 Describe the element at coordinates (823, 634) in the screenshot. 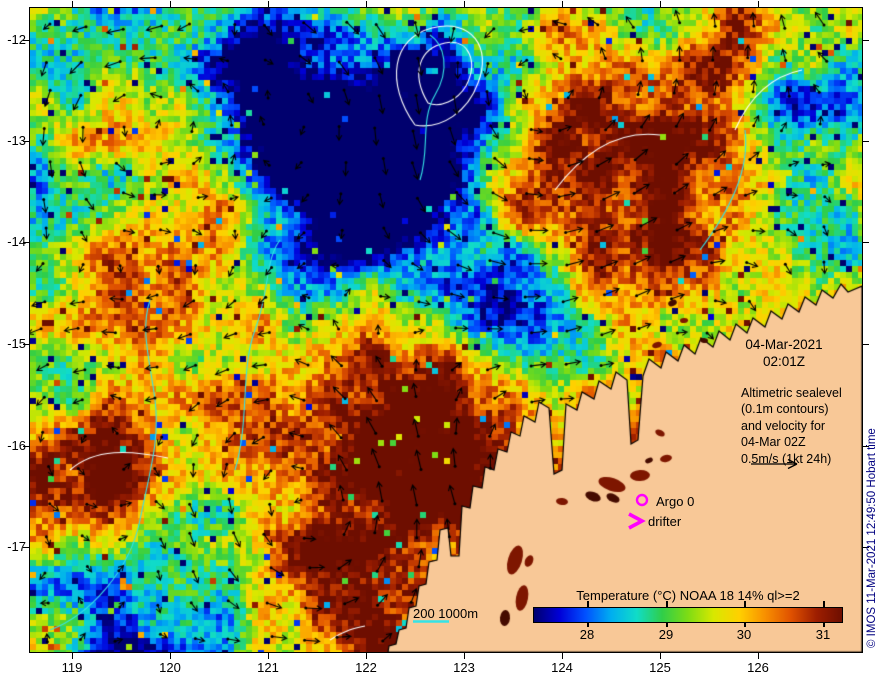

I see `colorbar-tick-label: 31` at that location.